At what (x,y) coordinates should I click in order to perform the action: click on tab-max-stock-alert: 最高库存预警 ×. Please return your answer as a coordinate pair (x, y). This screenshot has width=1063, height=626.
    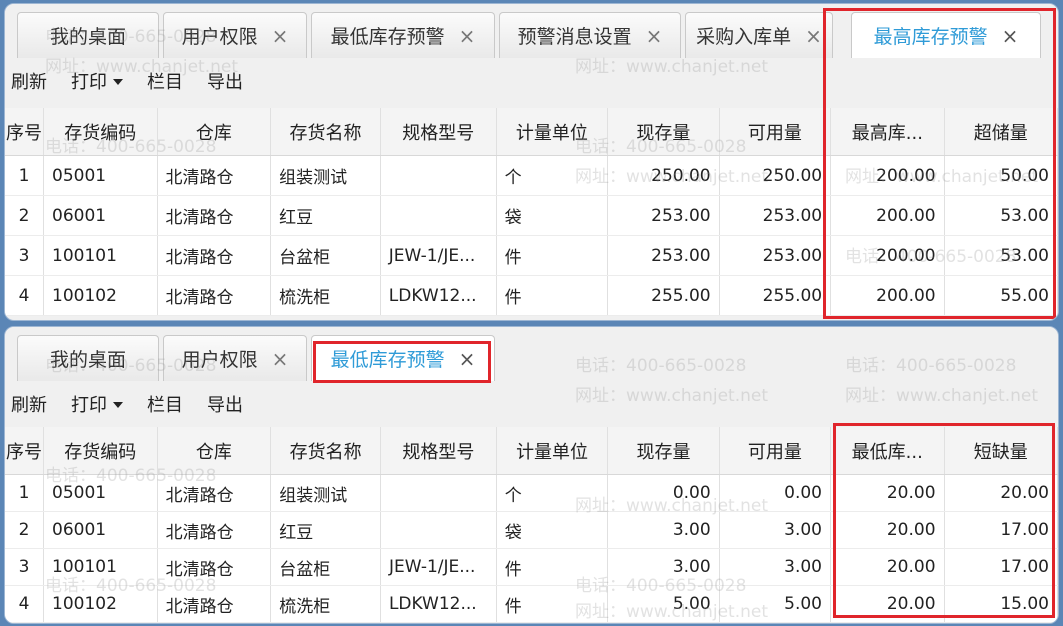
    Looking at the image, I should click on (946, 35).